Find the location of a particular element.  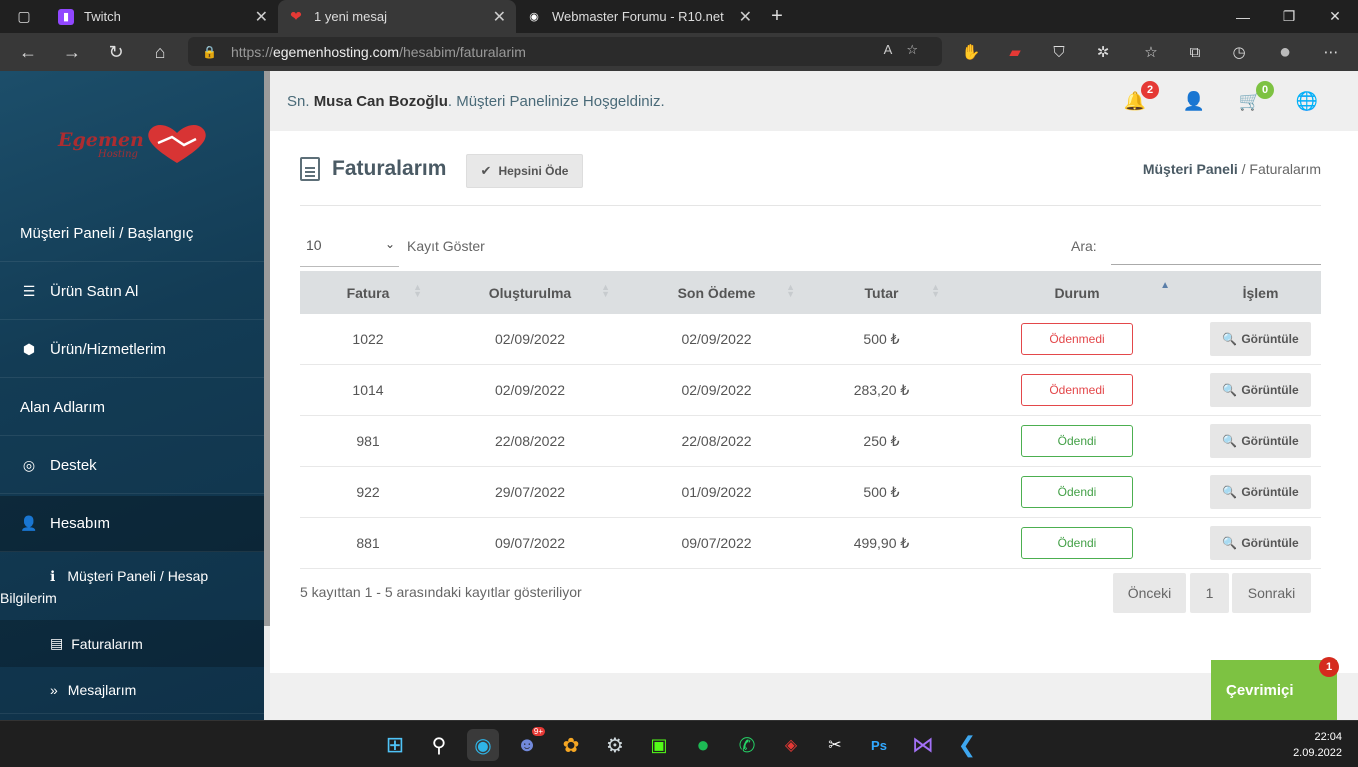

read-aloud-icon: A☆ is located at coordinates (908, 50).